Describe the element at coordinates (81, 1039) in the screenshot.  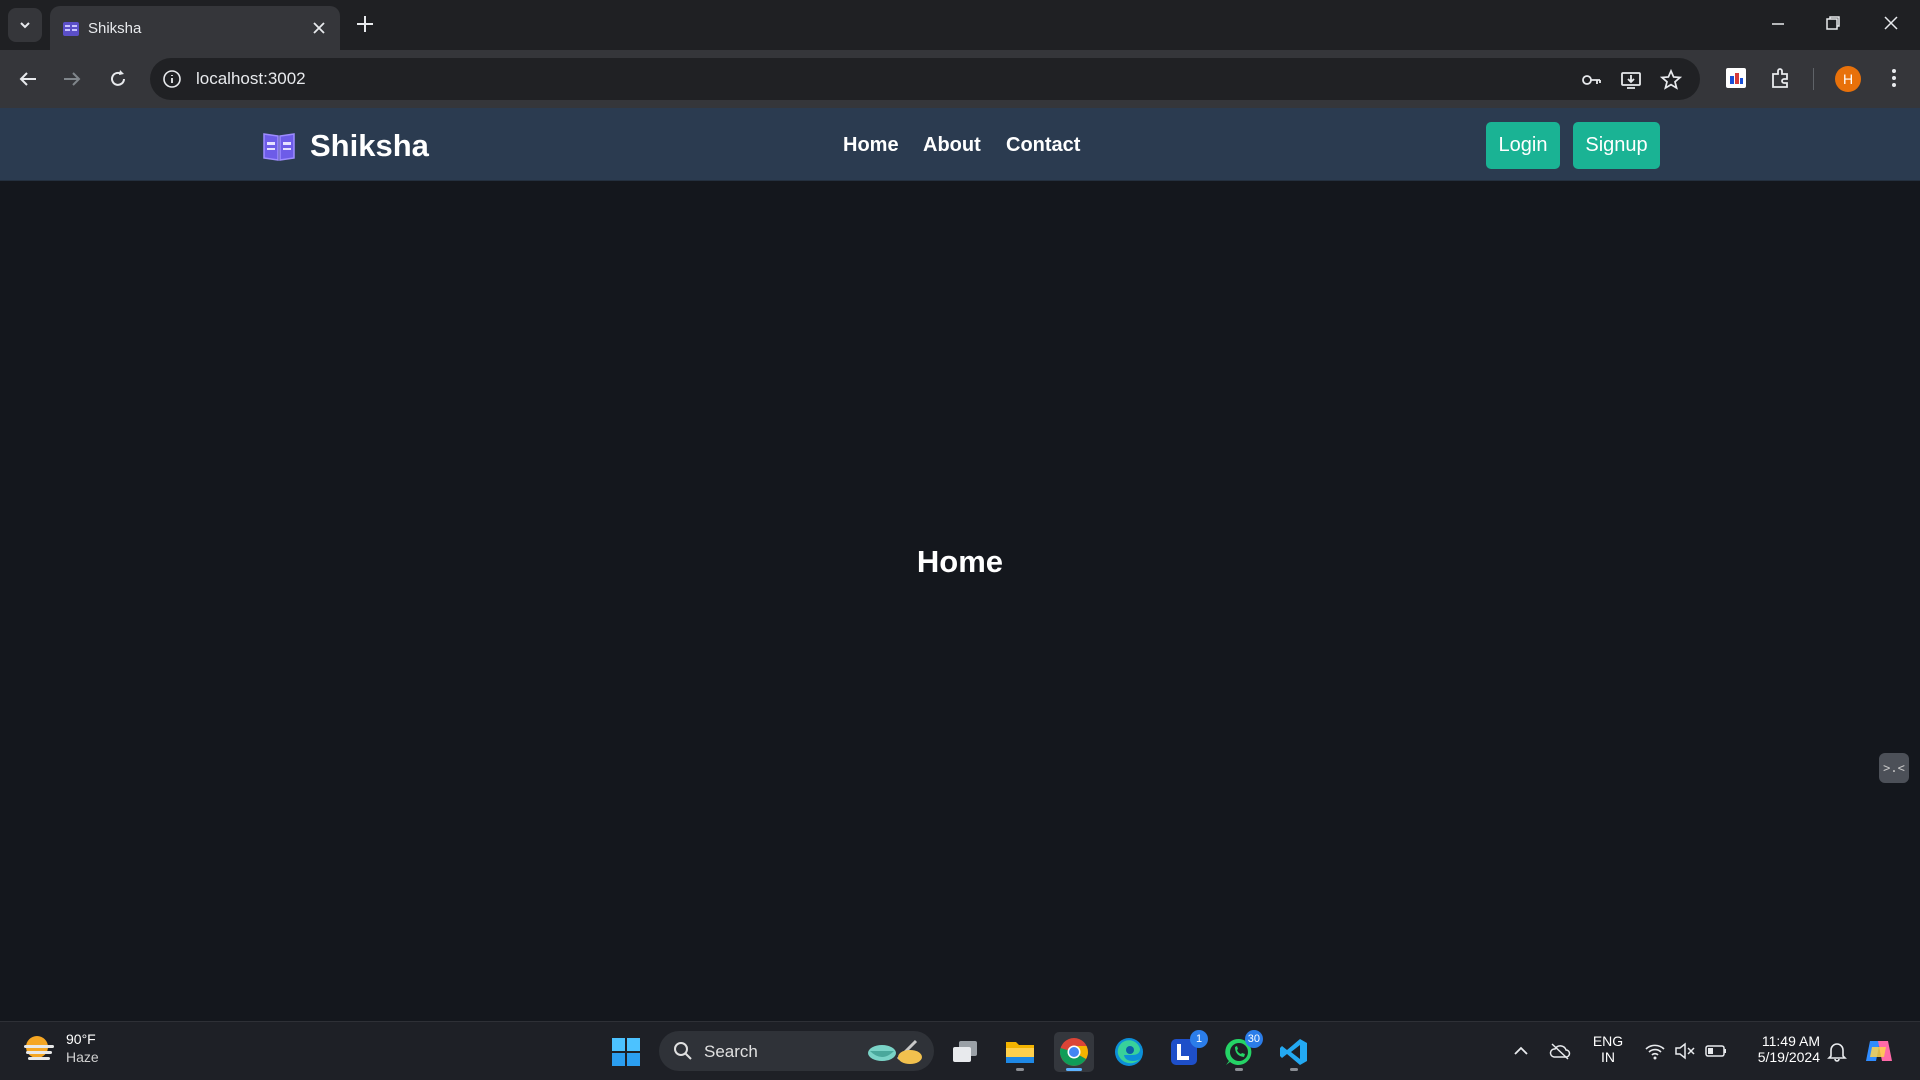
I see `weather-temperature: 90°F` at that location.